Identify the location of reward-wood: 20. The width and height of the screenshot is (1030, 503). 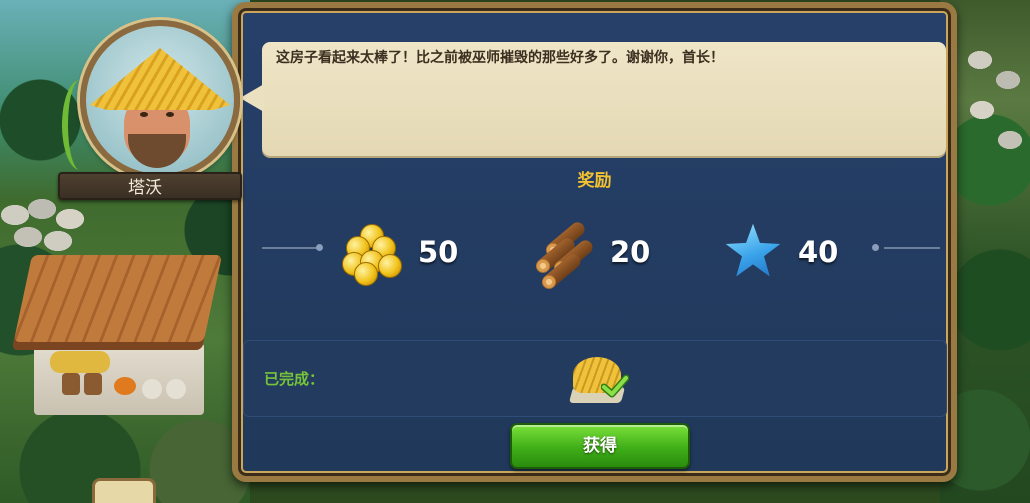
(595, 255).